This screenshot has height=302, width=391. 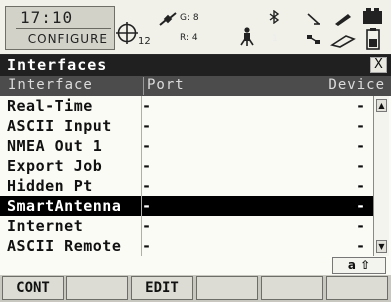 What do you see at coordinates (372, 16) in the screenshot?
I see `battery-icon` at bounding box center [372, 16].